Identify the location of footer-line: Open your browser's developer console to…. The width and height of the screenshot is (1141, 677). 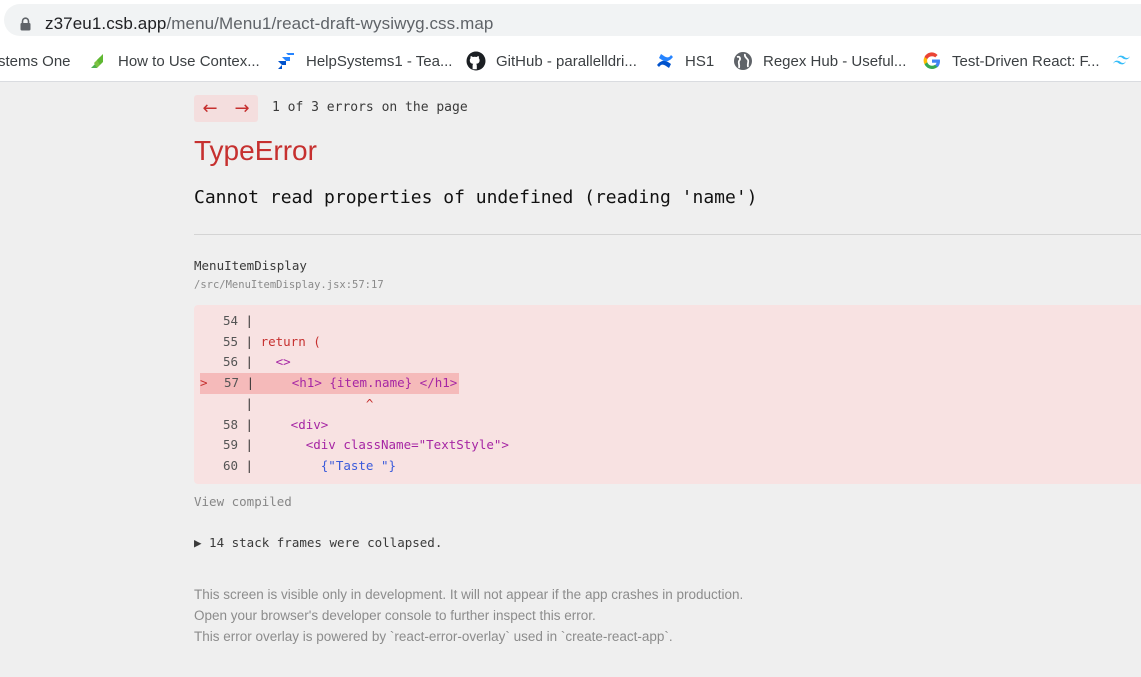
(395, 615).